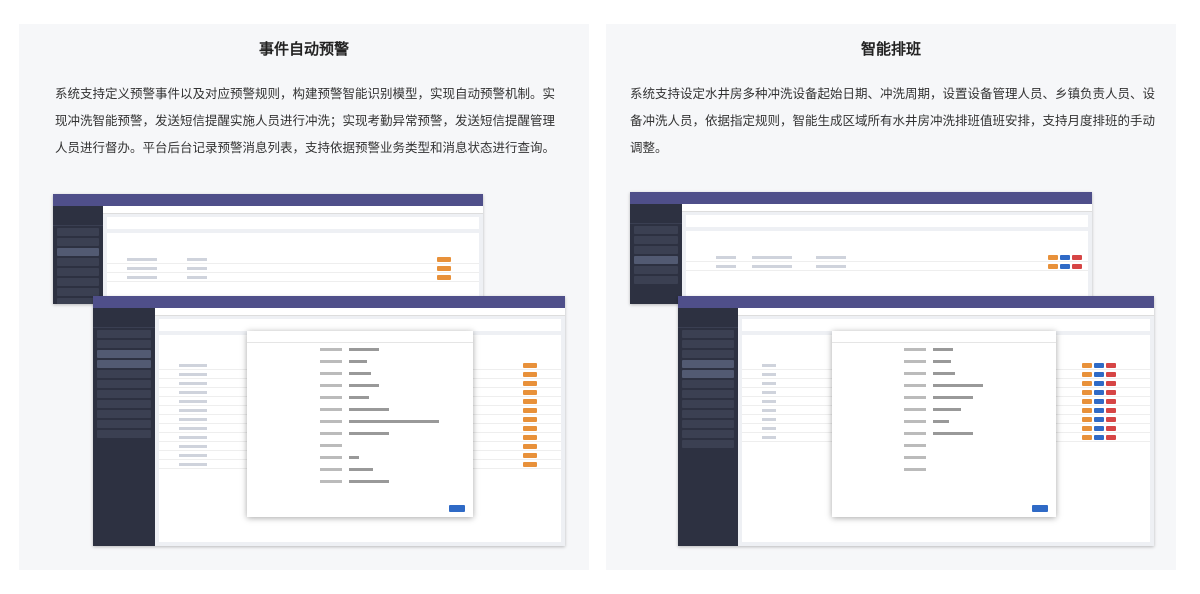 This screenshot has width=1200, height=594. What do you see at coordinates (268, 249) in the screenshot?
I see `screenshot-alert-list` at bounding box center [268, 249].